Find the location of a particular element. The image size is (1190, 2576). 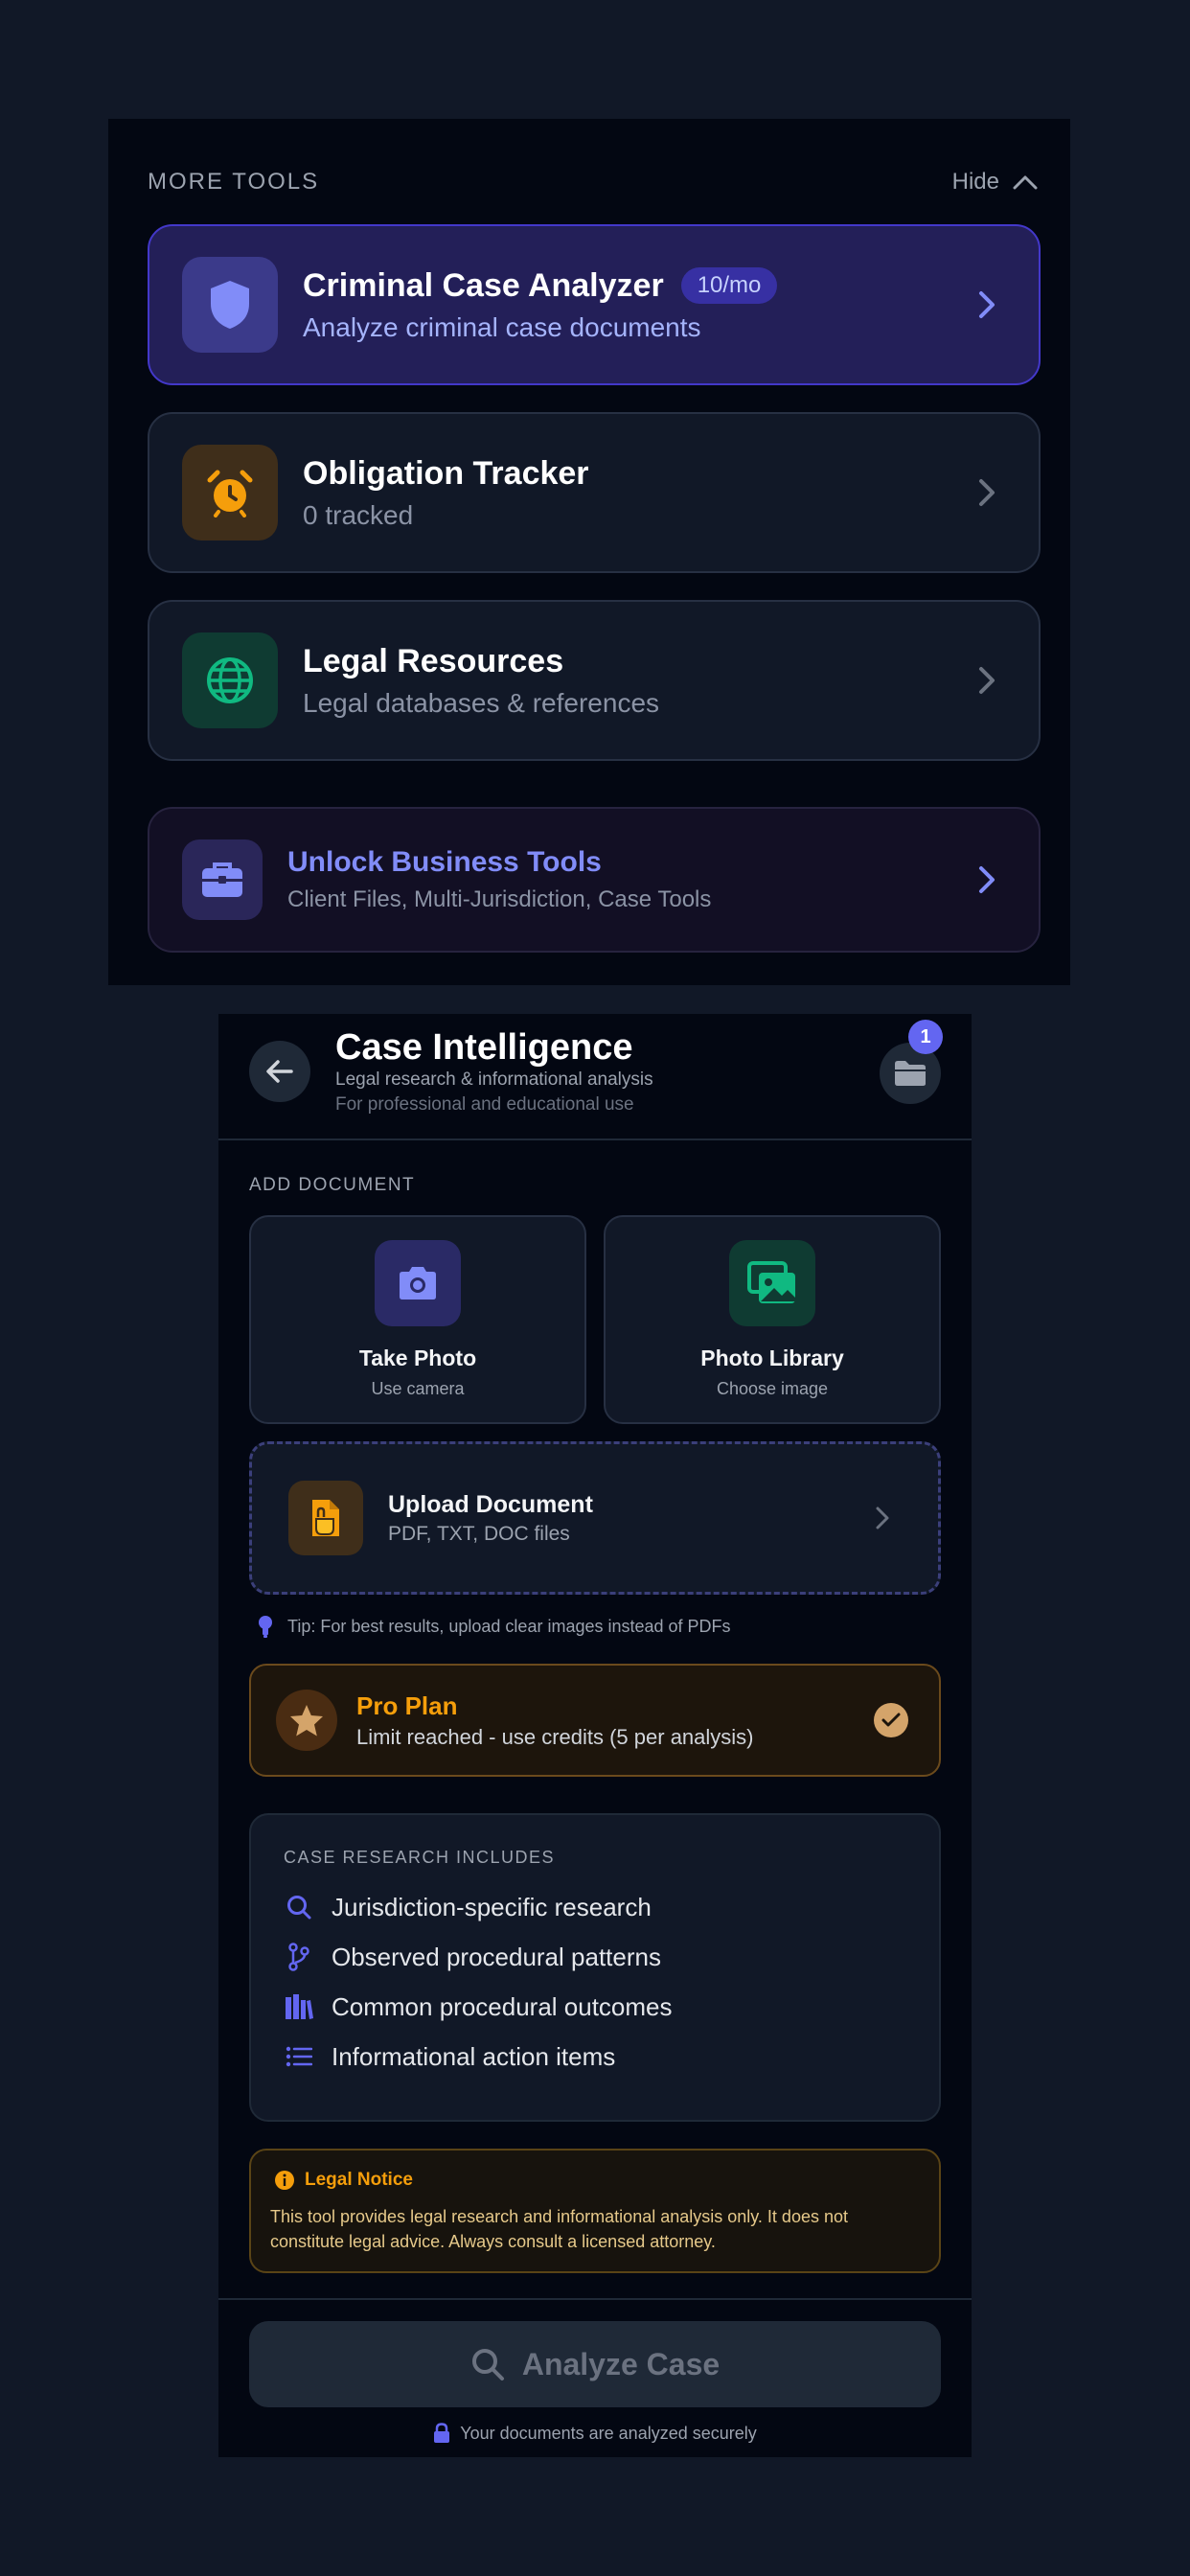

analyze-case-button: Analyze Case is located at coordinates (595, 2364).